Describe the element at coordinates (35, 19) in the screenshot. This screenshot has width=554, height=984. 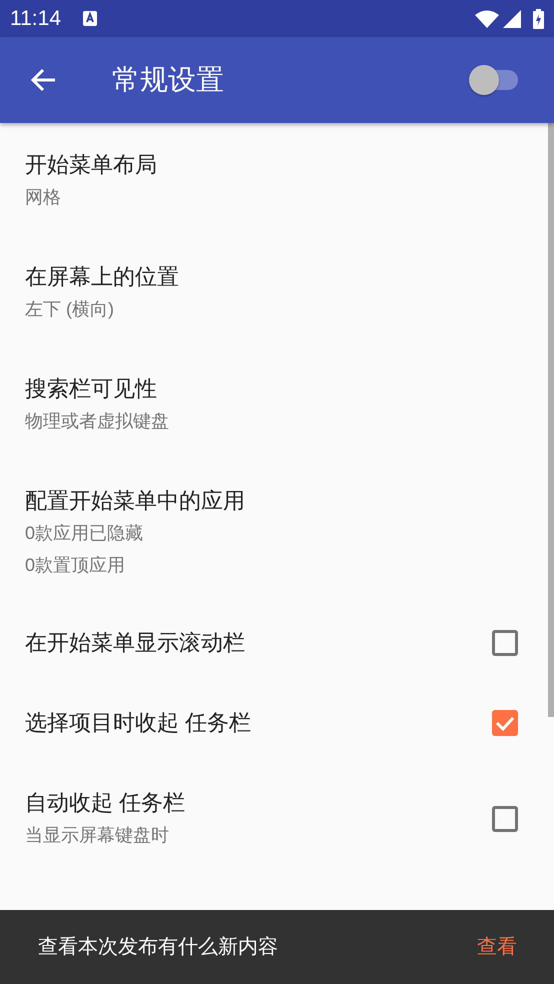
I see `status-time: 11:14` at that location.